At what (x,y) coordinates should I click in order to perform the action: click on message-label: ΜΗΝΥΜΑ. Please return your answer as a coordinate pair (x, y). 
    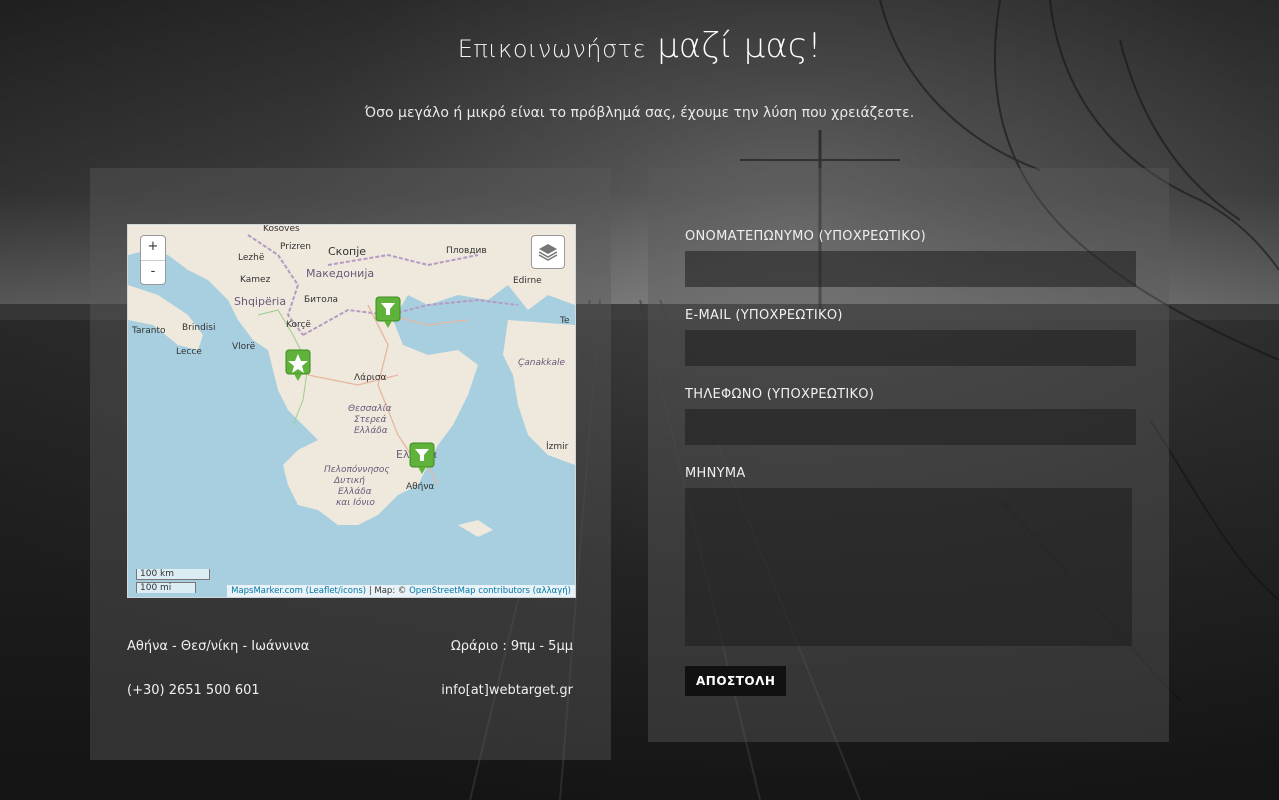
    Looking at the image, I should click on (715, 473).